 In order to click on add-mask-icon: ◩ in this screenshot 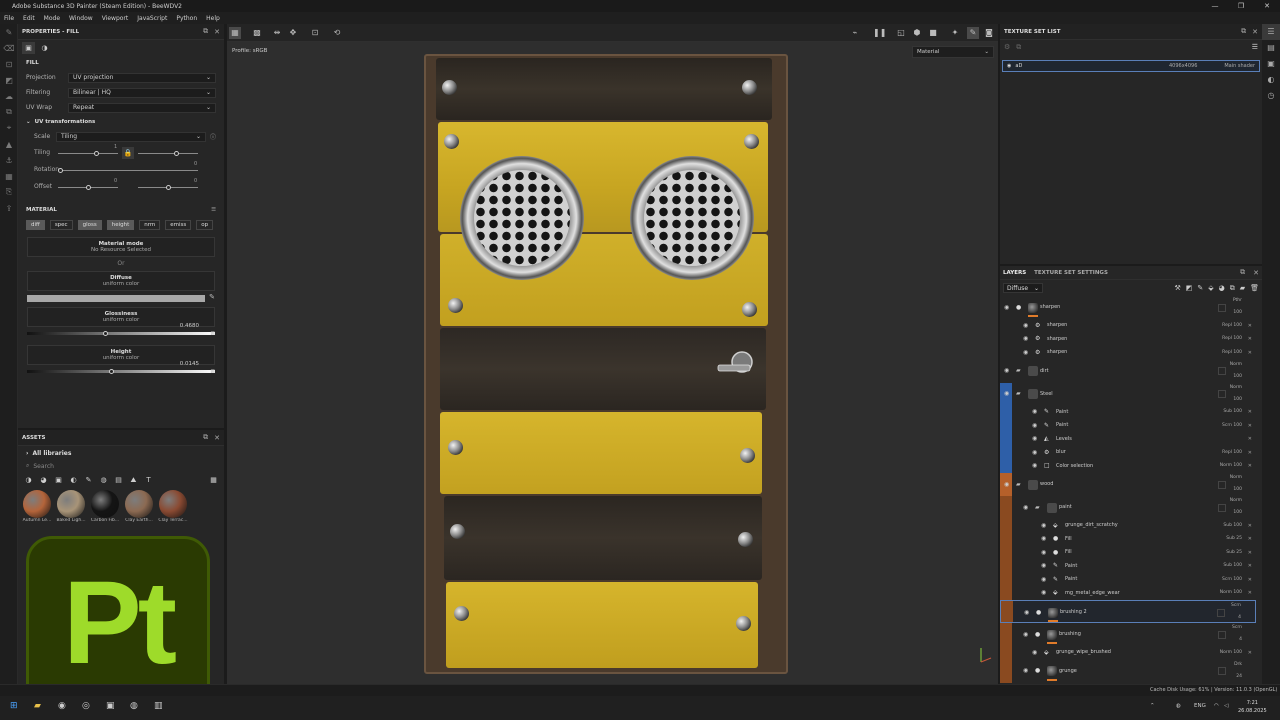, I will do `click(1189, 288)`.